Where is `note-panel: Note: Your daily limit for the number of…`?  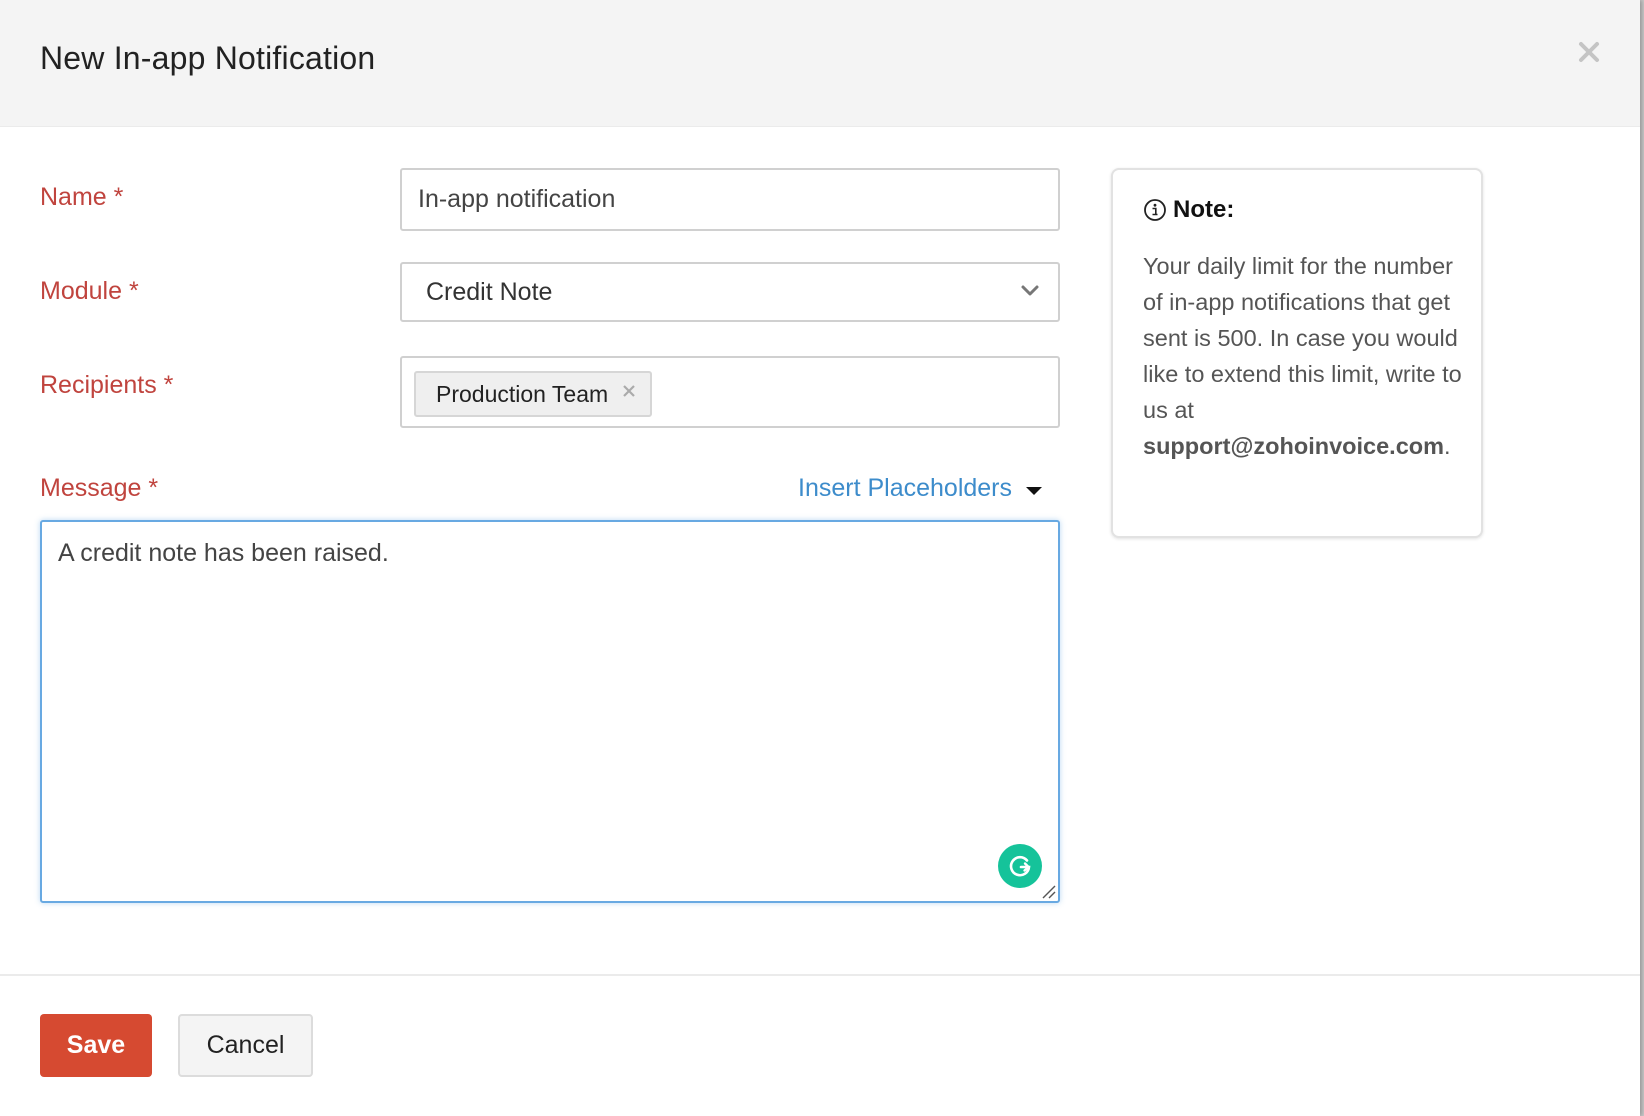
note-panel: Note: Your daily limit for the number of… is located at coordinates (1297, 353).